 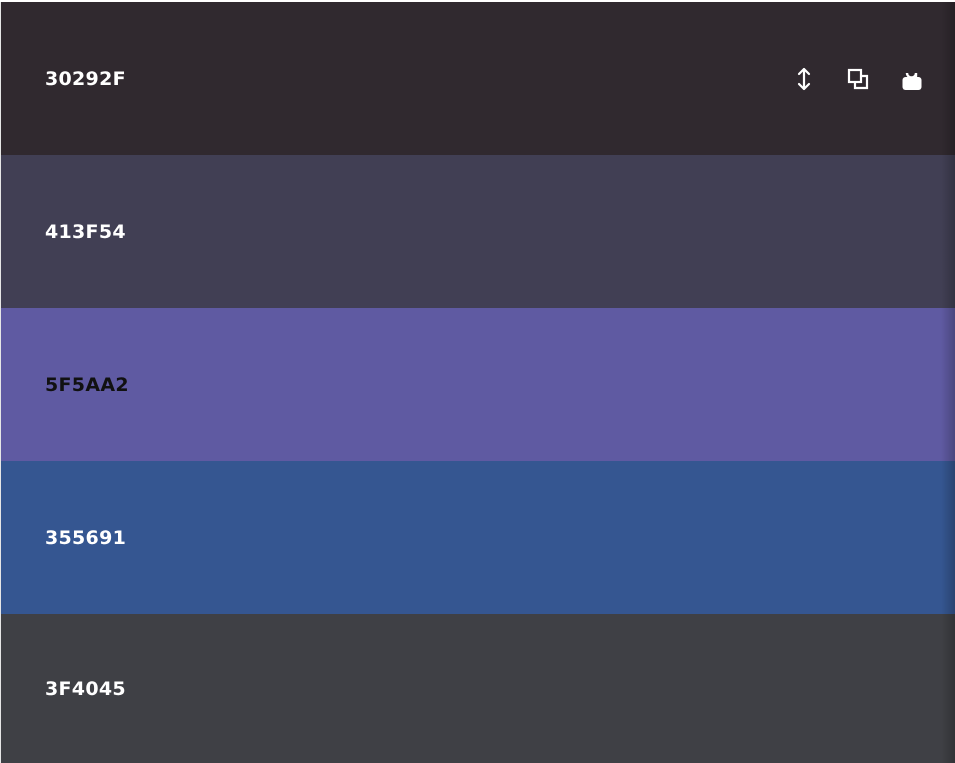 What do you see at coordinates (87, 385) in the screenshot?
I see `hex-code-label: 5F5AA2` at bounding box center [87, 385].